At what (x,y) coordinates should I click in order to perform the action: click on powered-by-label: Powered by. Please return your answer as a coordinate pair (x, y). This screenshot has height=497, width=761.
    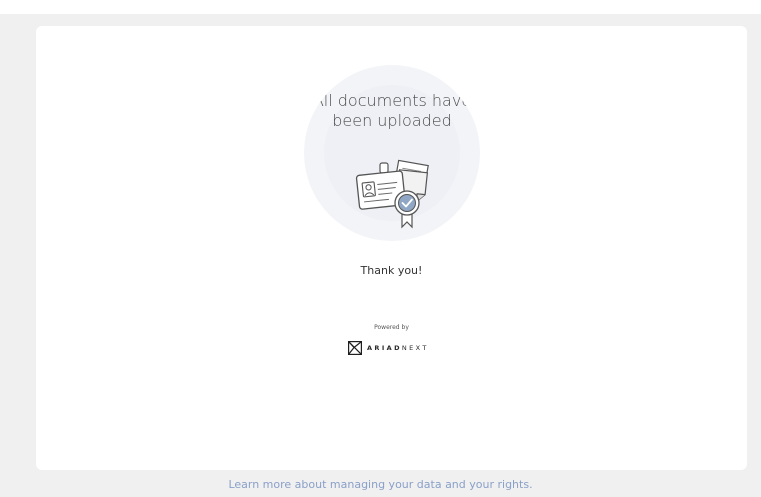
    Looking at the image, I should click on (391, 327).